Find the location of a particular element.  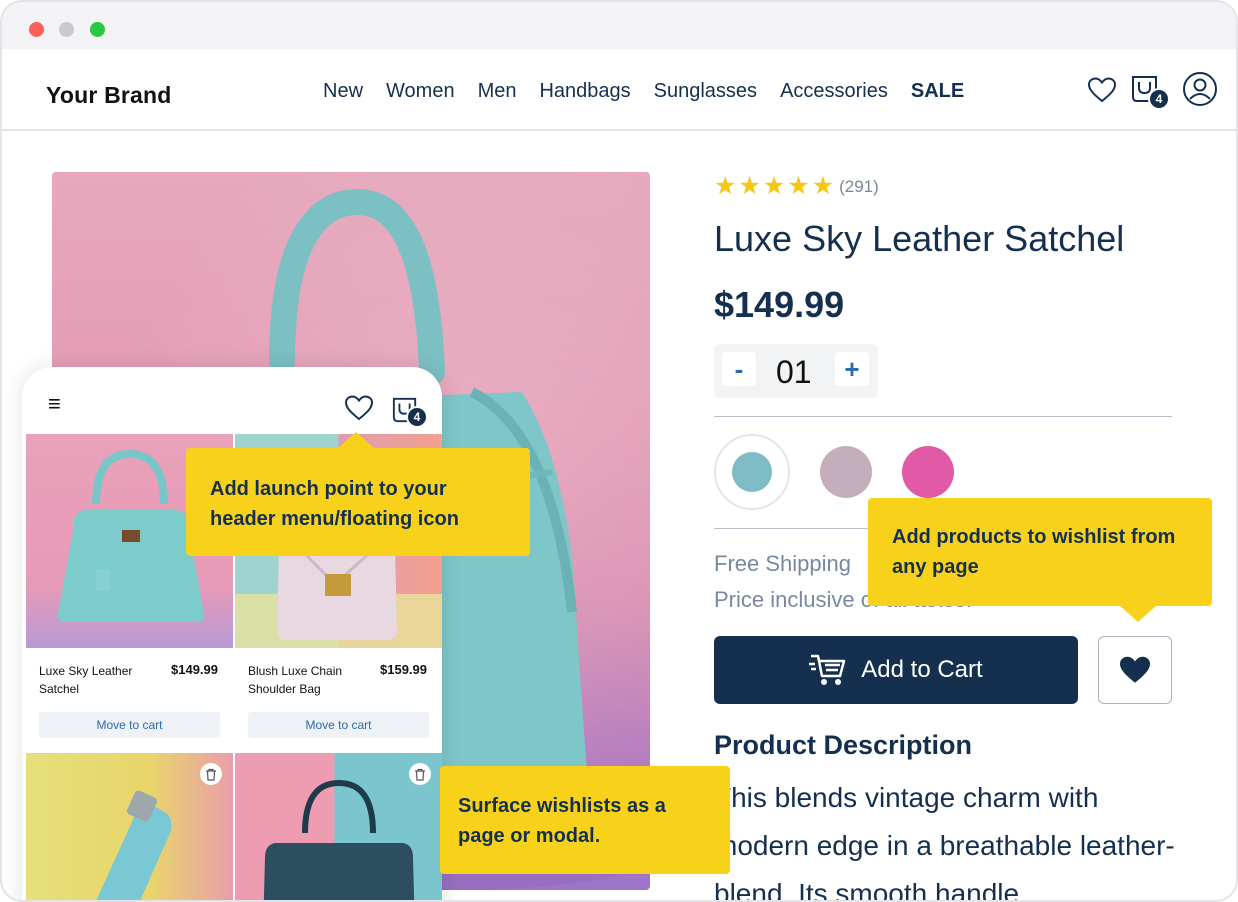

product-description-heading: Product Description is located at coordinates (843, 745).